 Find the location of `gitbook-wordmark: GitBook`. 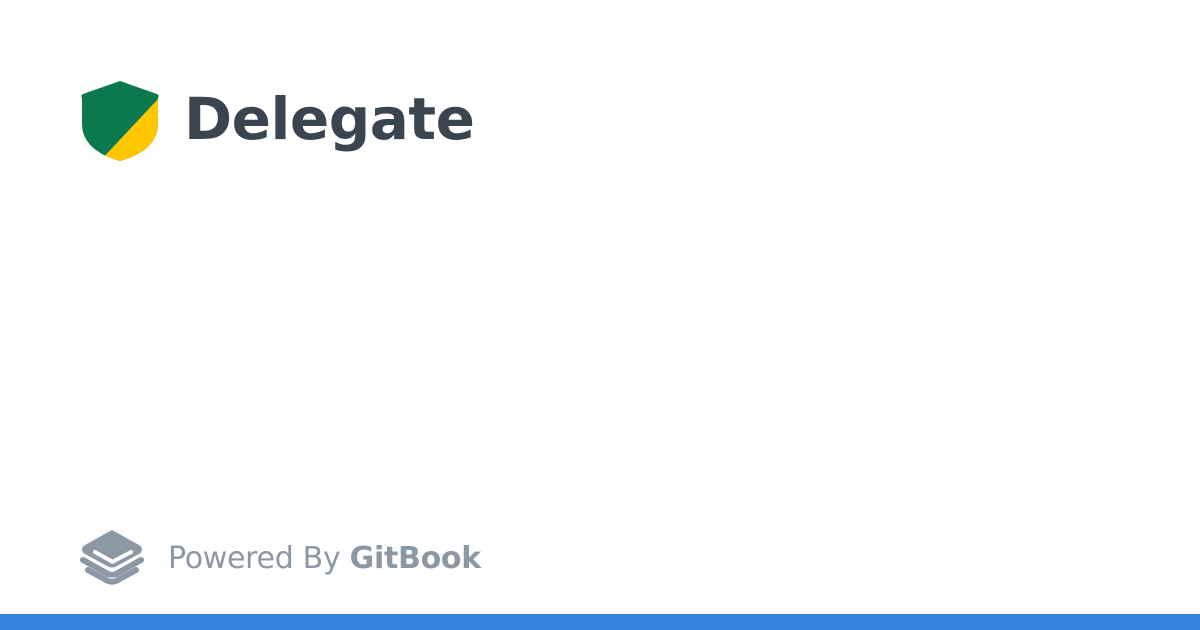

gitbook-wordmark: GitBook is located at coordinates (415, 558).